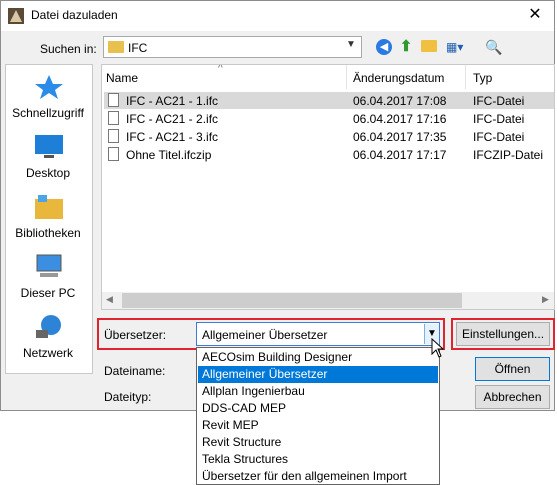 This screenshot has height=485, width=557. Describe the element at coordinates (49, 207) in the screenshot. I see `library-icon` at that location.